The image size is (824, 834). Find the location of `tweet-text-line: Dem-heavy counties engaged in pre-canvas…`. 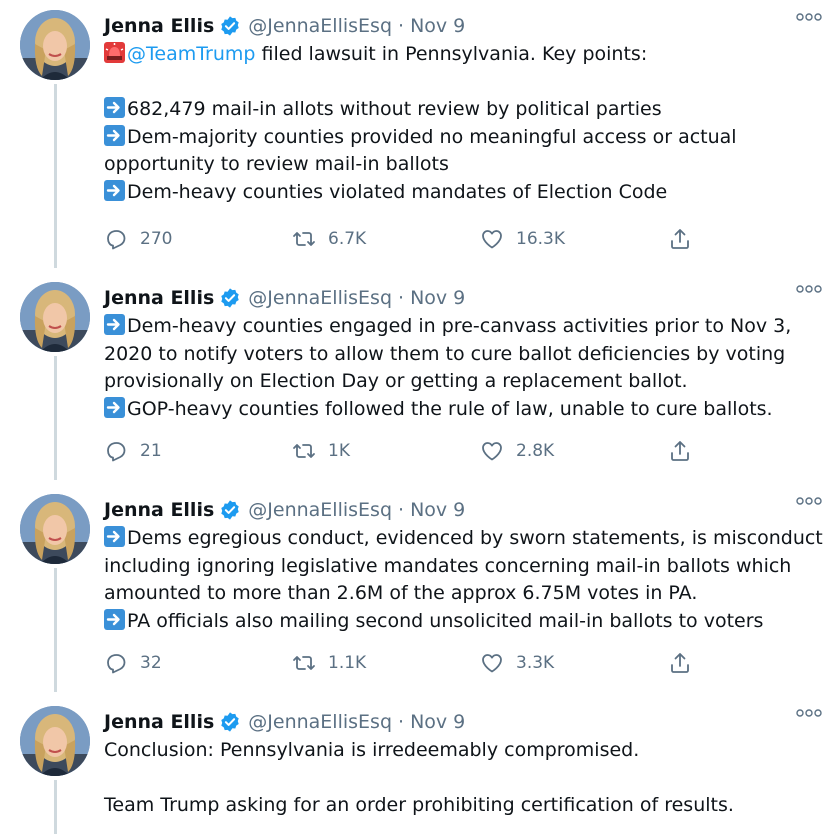

tweet-text-line: Dem-heavy counties engaged in pre-canvas… is located at coordinates (454, 327).